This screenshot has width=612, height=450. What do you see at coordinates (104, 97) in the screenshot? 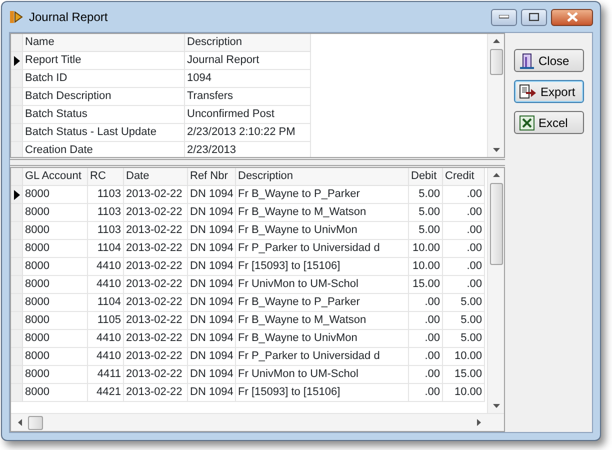
I see `grid-cell: Batch Description` at bounding box center [104, 97].